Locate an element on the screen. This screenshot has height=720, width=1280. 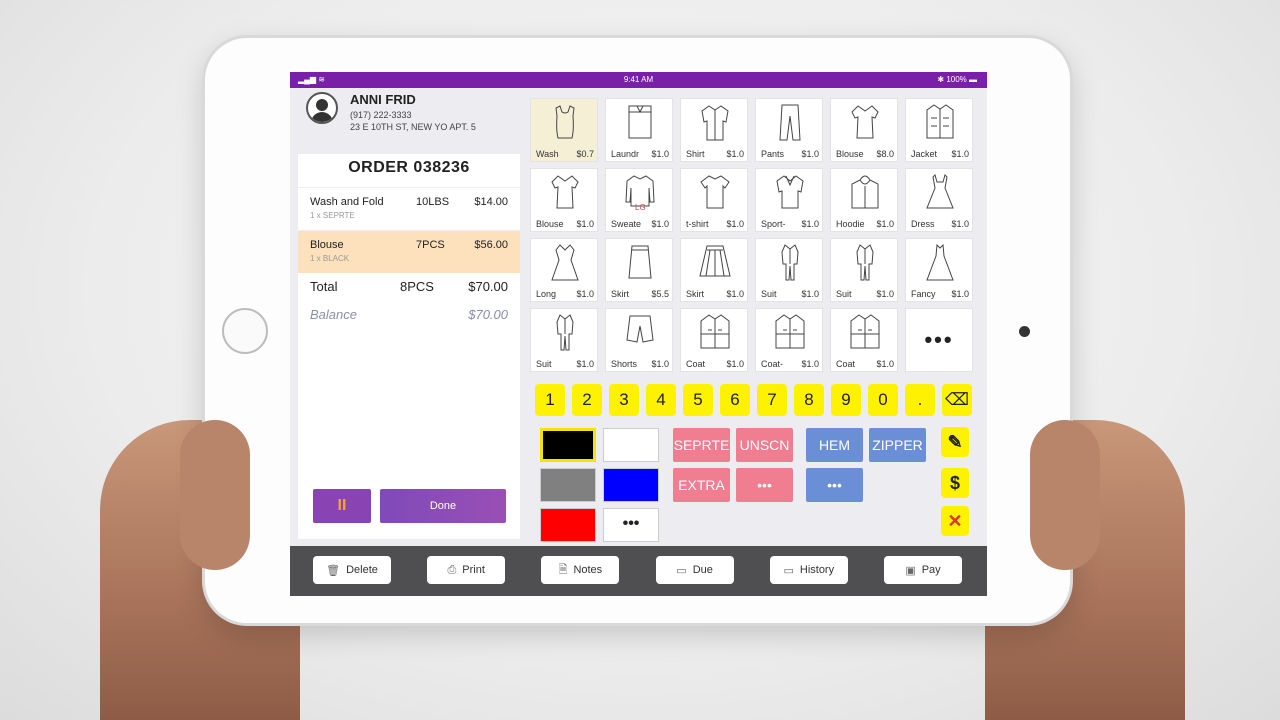
garment-name: Dress is located at coordinates (923, 224).